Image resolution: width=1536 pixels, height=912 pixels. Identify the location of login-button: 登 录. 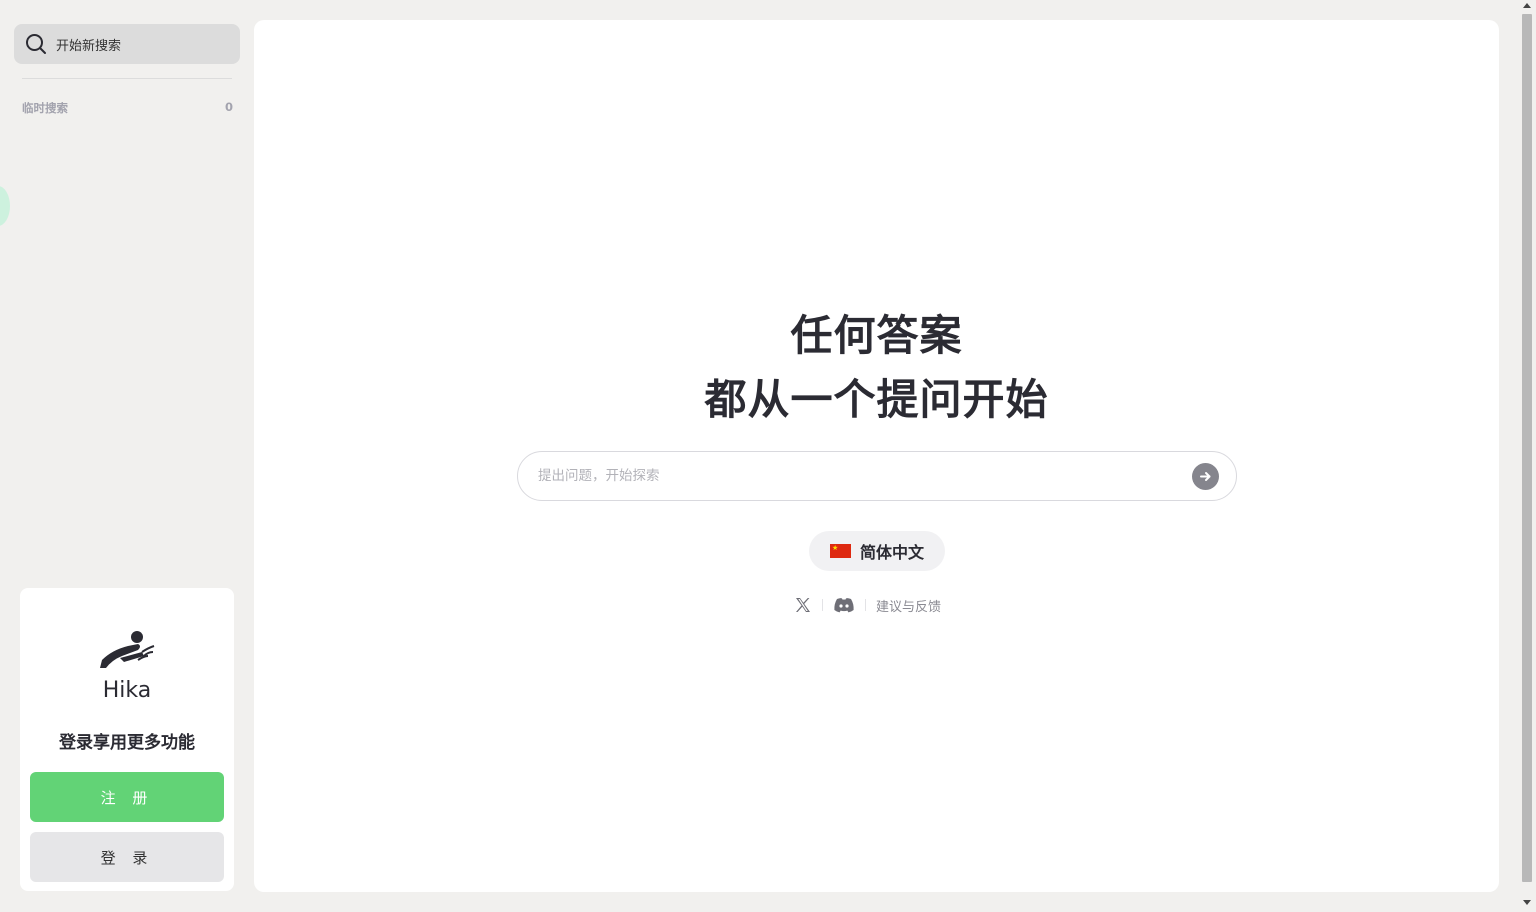
(127, 857).